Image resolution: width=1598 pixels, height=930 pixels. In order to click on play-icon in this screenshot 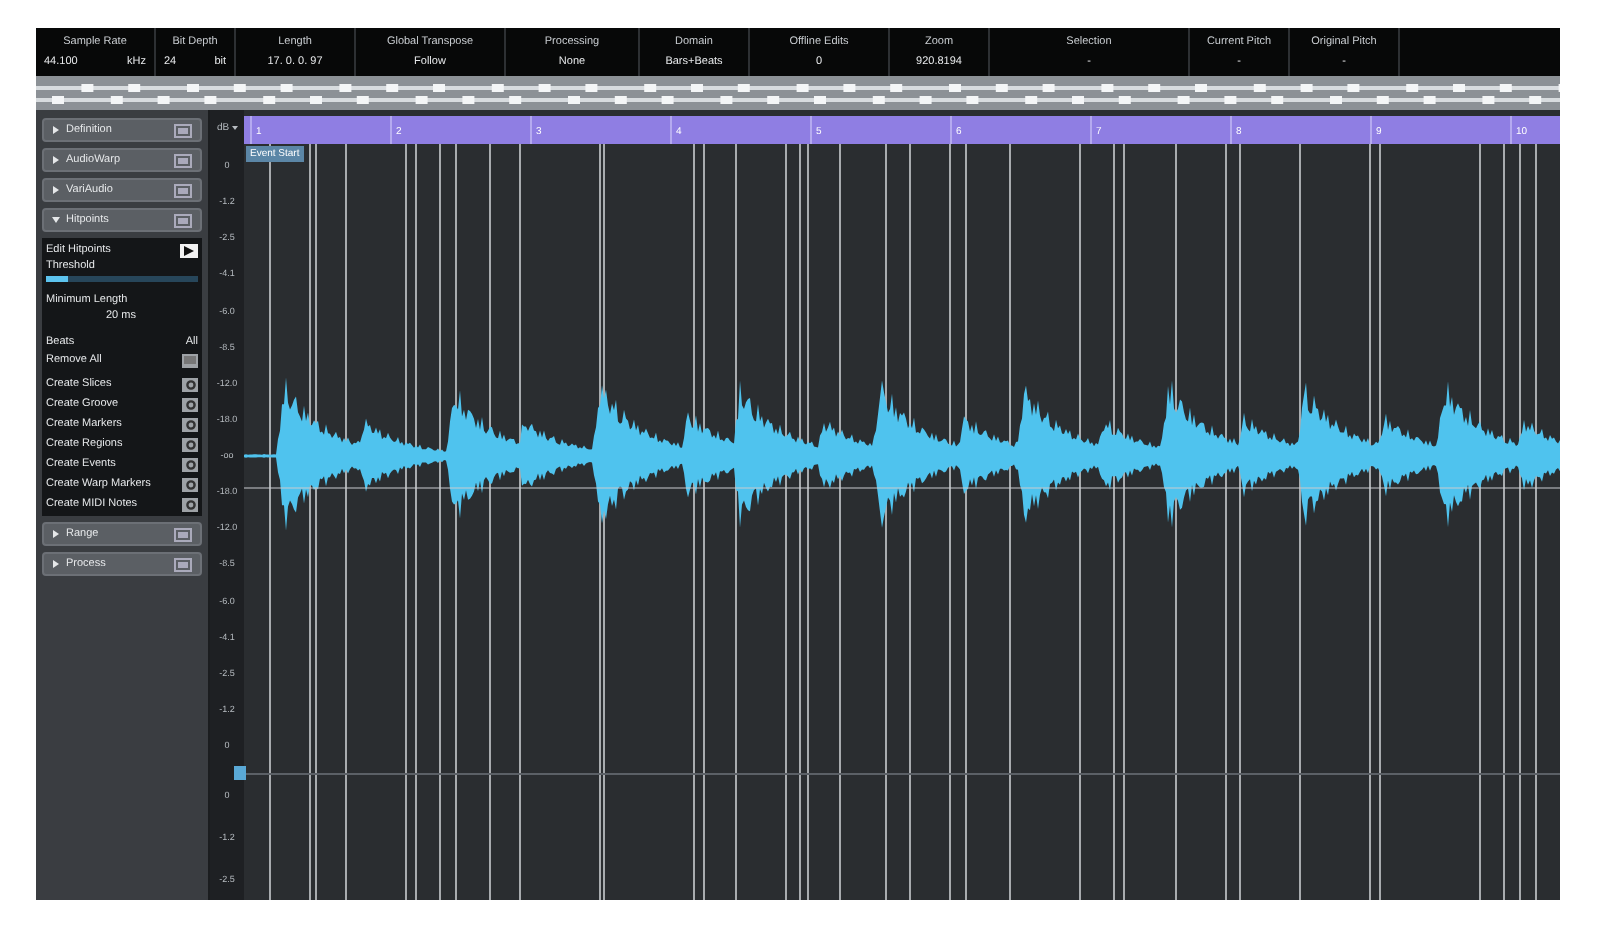, I will do `click(189, 250)`.